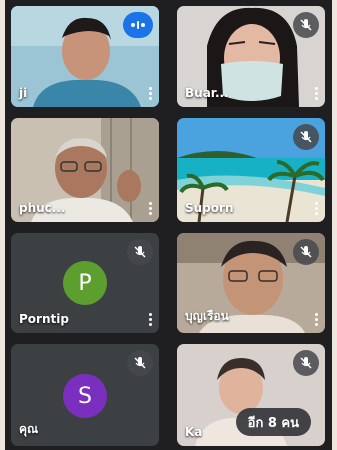 The width and height of the screenshot is (337, 450). Describe the element at coordinates (23, 93) in the screenshot. I see `participant-name: ji` at that location.